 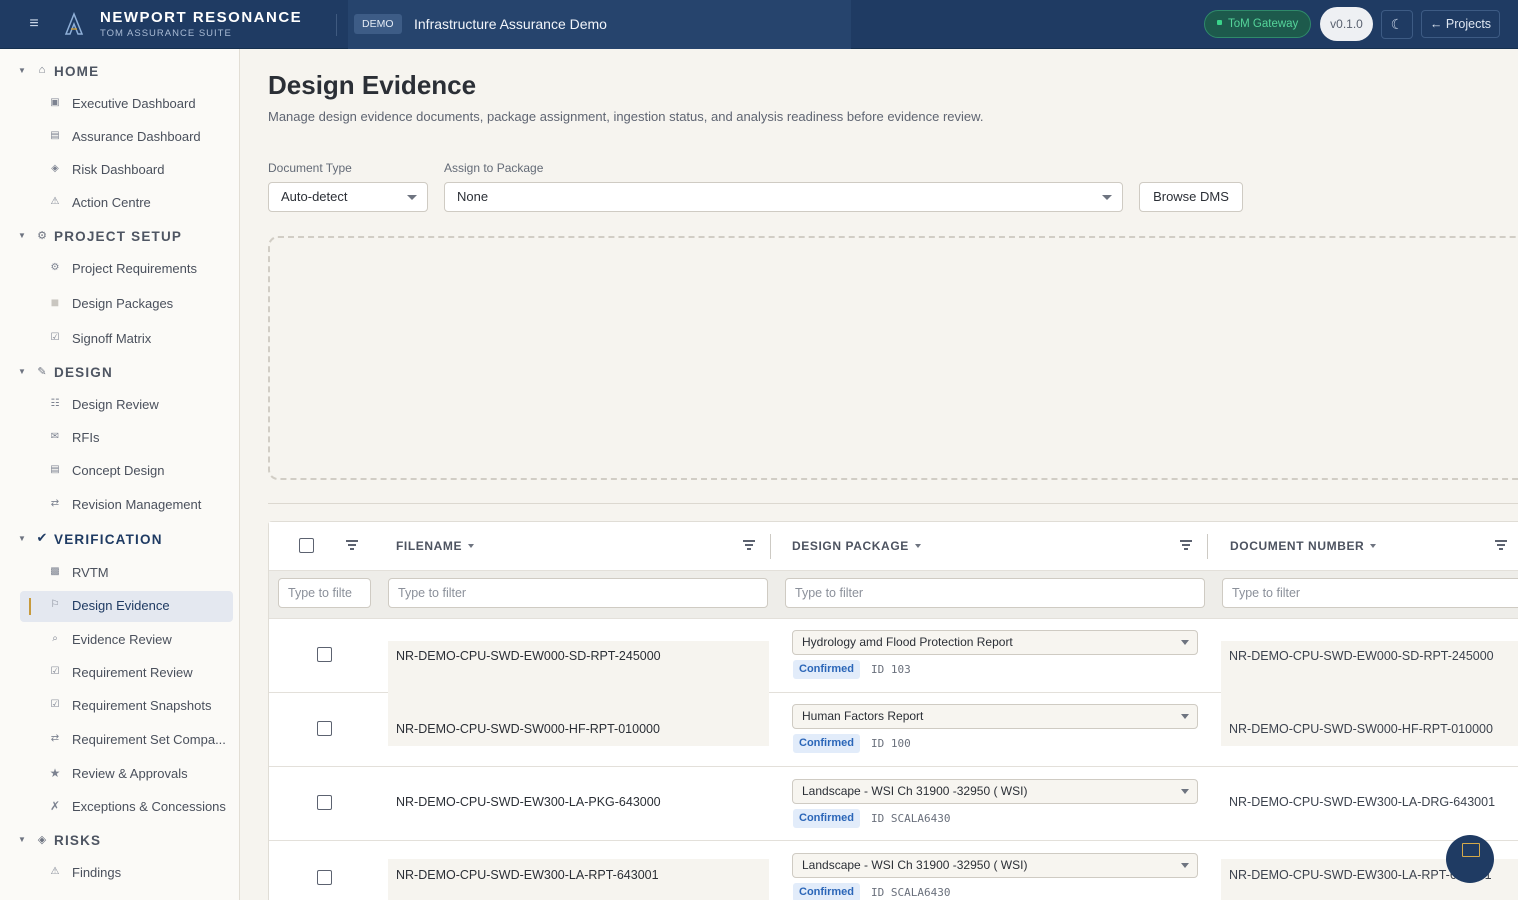 I want to click on filename-cell: NR-DEMO-CPU-SWD-SW000-HF-RPT-010000, so click(x=528, y=729).